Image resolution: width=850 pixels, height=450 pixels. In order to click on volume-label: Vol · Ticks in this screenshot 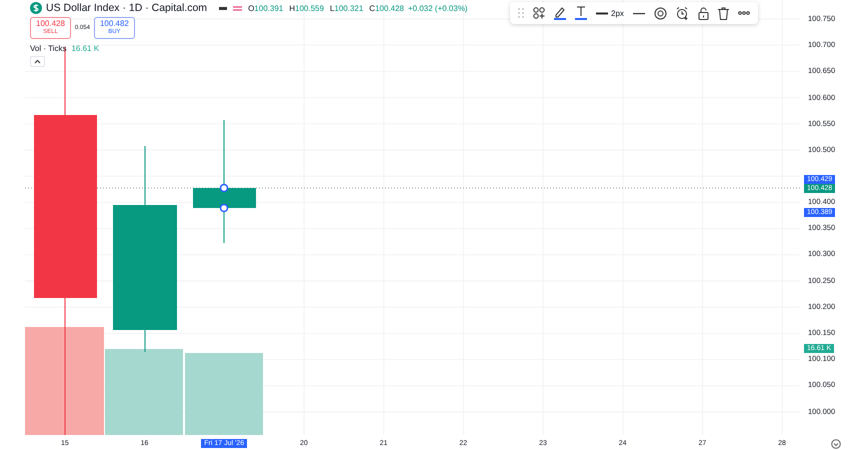, I will do `click(48, 48)`.